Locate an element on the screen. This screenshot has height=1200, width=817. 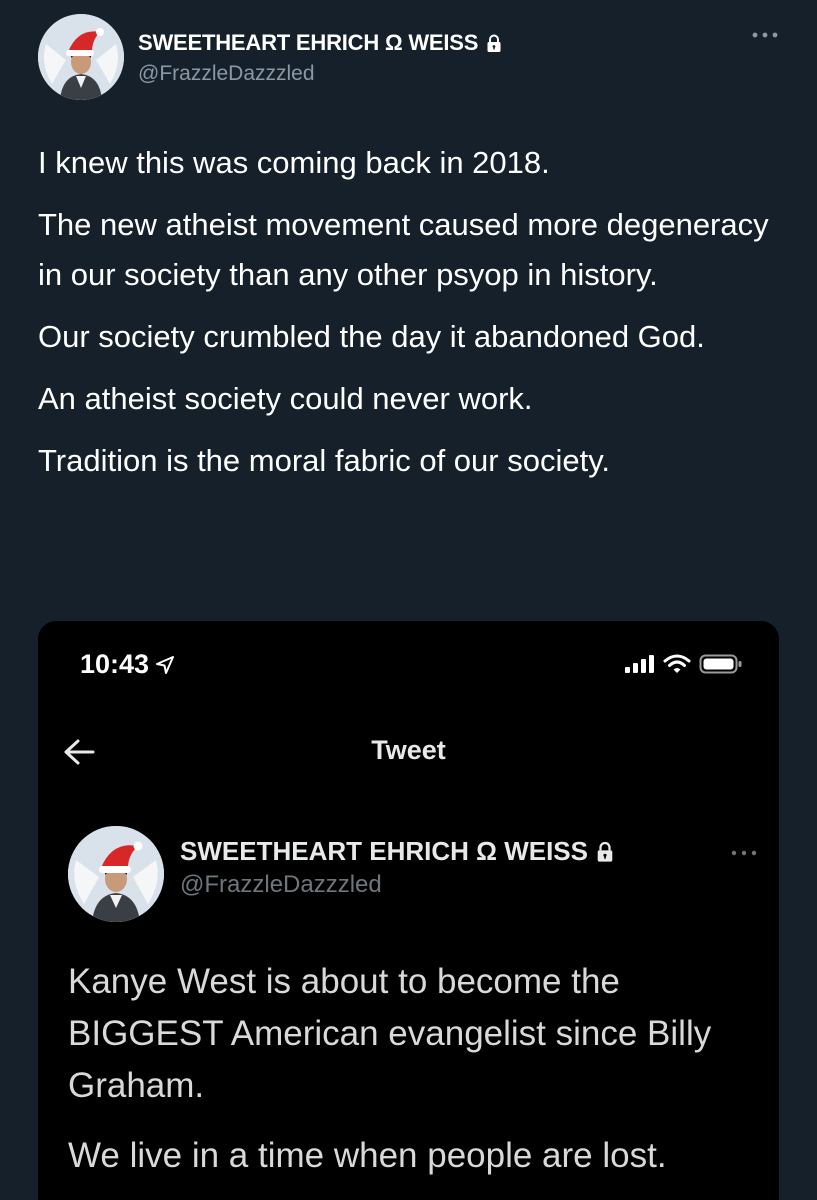
author-handle: @FrazzleDazzzled is located at coordinates (320, 74).